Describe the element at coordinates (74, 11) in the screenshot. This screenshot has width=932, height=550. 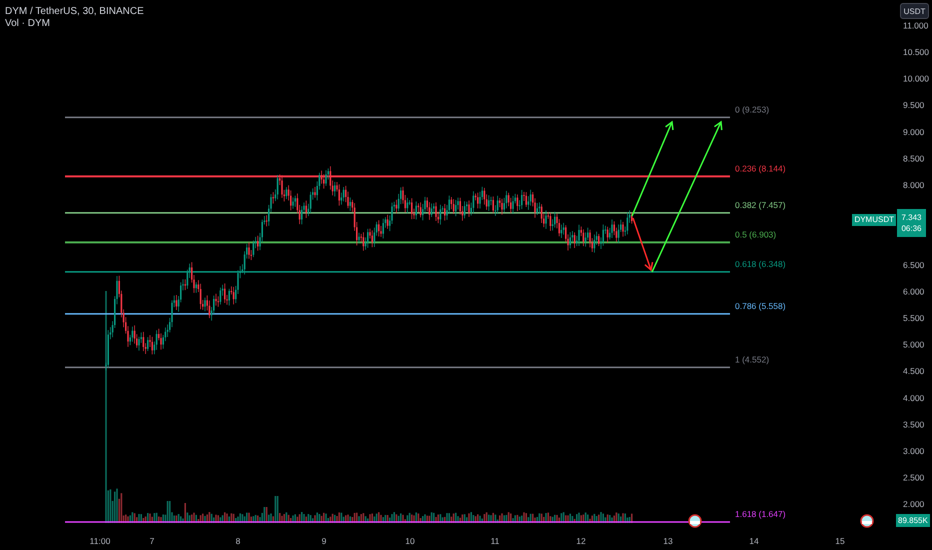
I see `symbol-title: DYM / TetherUS, 30, BINANCE` at that location.